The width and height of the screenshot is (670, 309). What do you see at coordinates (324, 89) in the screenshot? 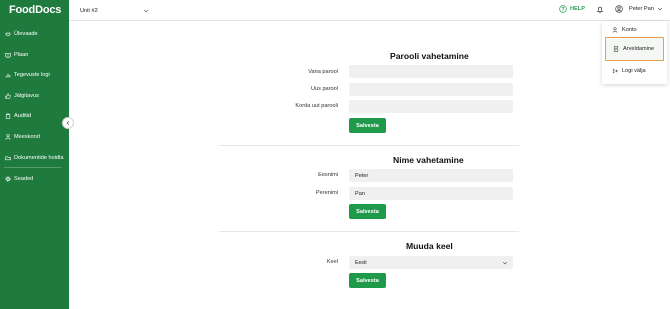
I see `new-password-label: Uus parool` at bounding box center [324, 89].